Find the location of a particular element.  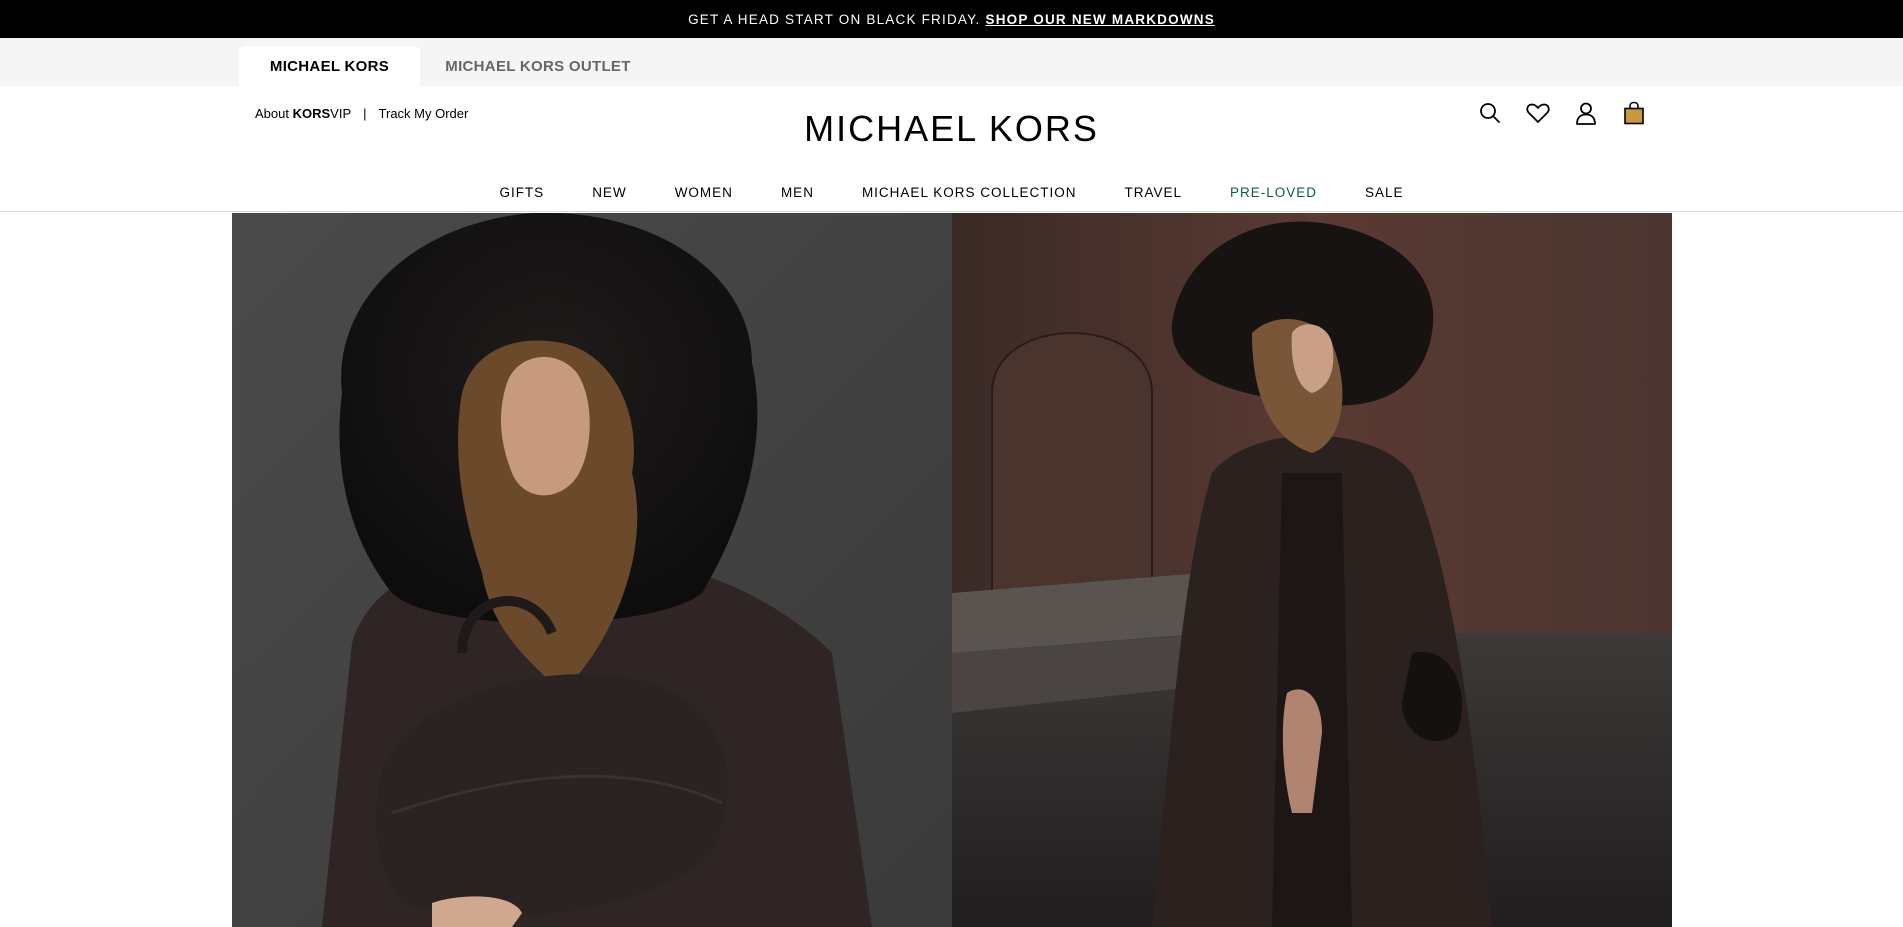

nav-women: WOMEN is located at coordinates (704, 195).